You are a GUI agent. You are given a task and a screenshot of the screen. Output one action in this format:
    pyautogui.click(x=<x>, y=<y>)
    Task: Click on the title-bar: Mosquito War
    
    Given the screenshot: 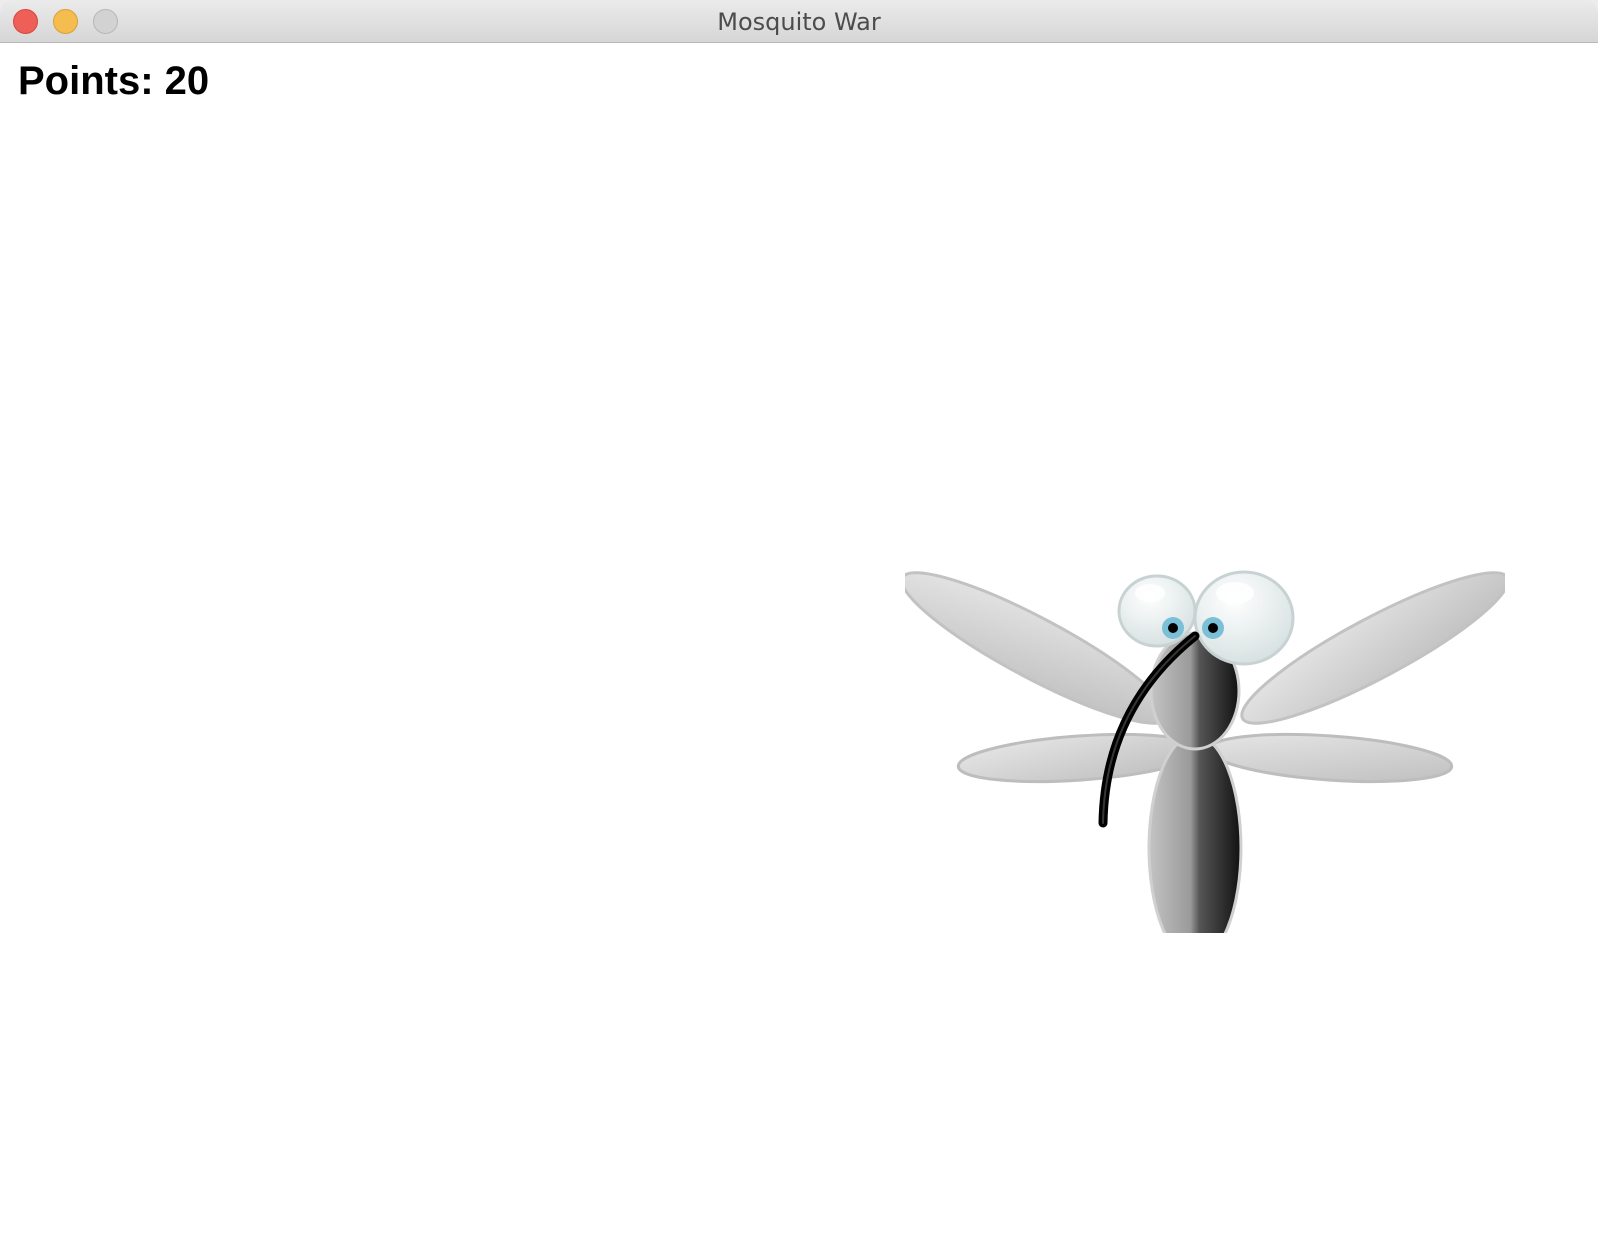 What is the action you would take?
    pyautogui.click(x=799, y=21)
    